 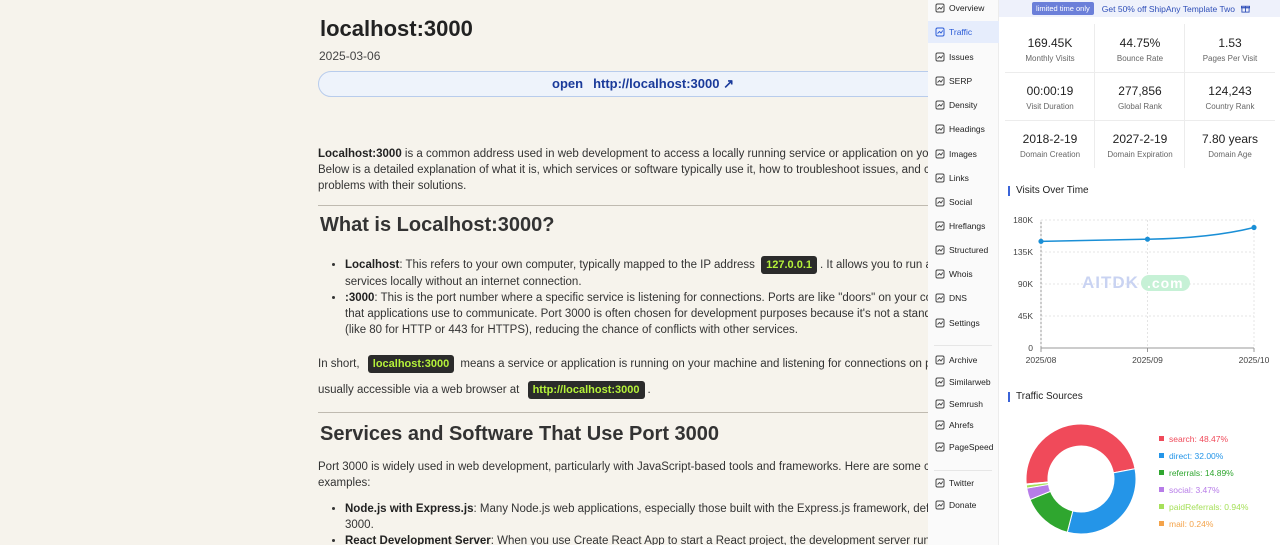 I want to click on y-tick-label: 135K, so click(x=1023, y=252).